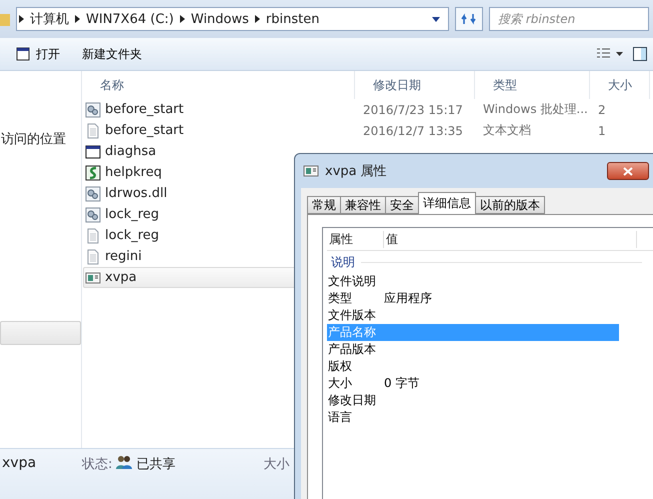  Describe the element at coordinates (340, 417) in the screenshot. I see `property-name: 语言` at that location.